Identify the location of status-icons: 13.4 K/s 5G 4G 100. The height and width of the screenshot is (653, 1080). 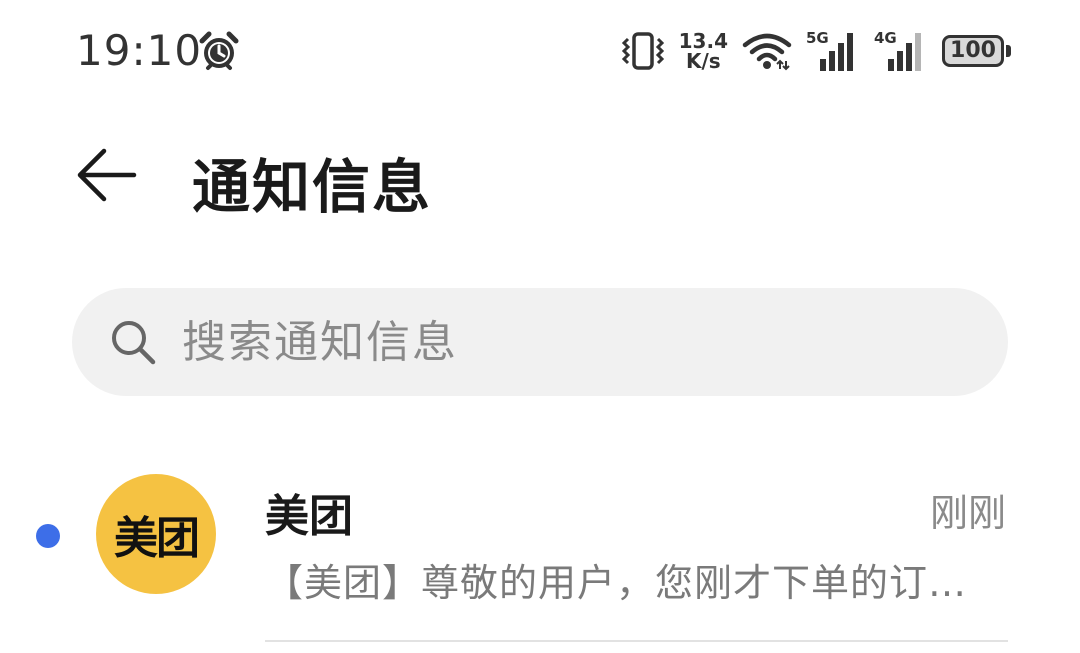
(816, 51).